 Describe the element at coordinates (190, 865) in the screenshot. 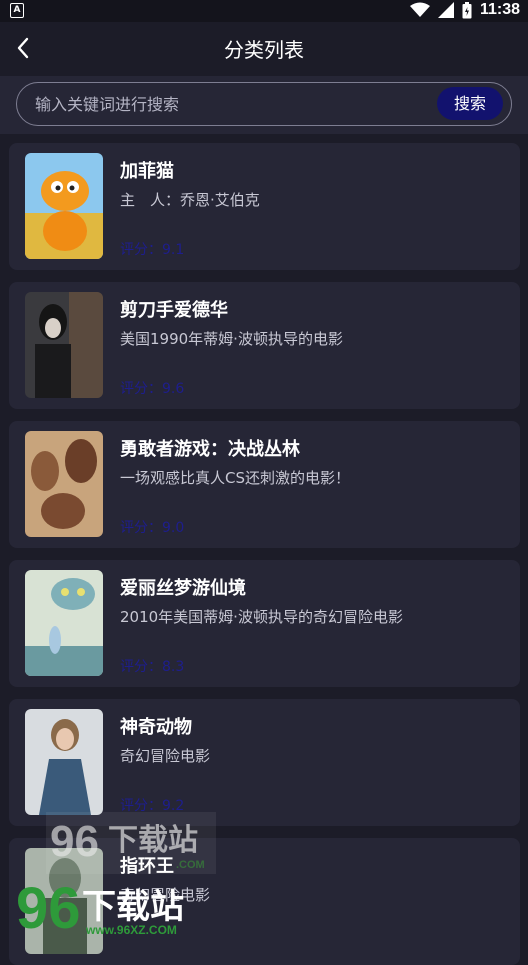

I see `watermark-domain: .COM` at that location.